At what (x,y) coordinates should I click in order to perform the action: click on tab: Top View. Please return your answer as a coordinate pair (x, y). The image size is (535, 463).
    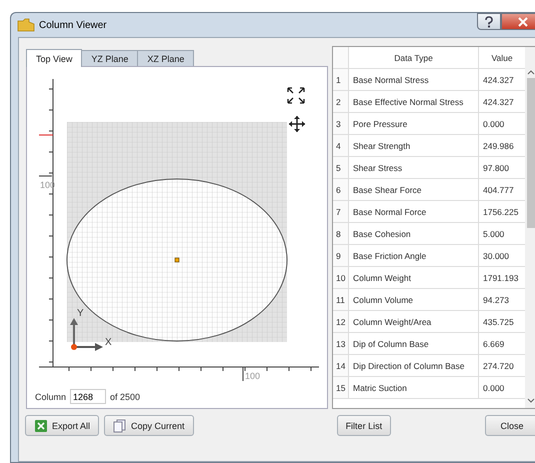
    Looking at the image, I should click on (54, 58).